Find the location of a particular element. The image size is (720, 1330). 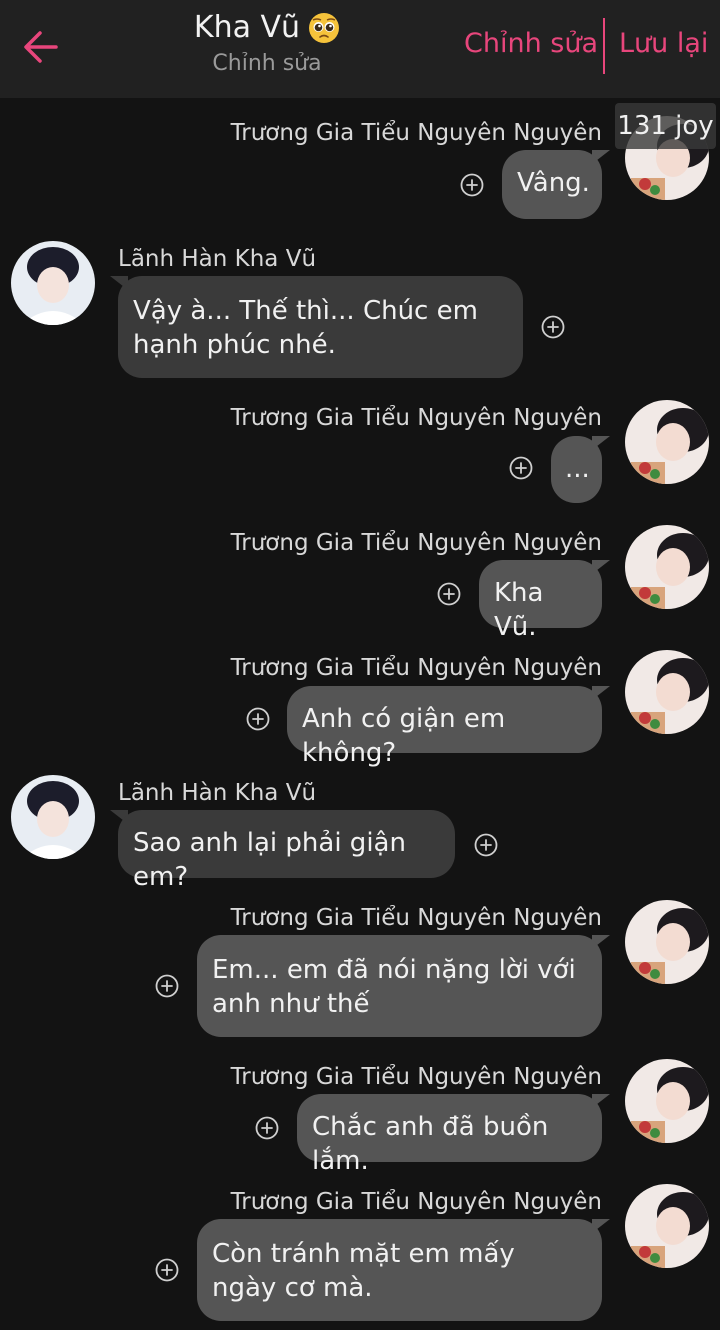

message-bubble: Chắc anh đã buồn lắm. is located at coordinates (449, 1135).